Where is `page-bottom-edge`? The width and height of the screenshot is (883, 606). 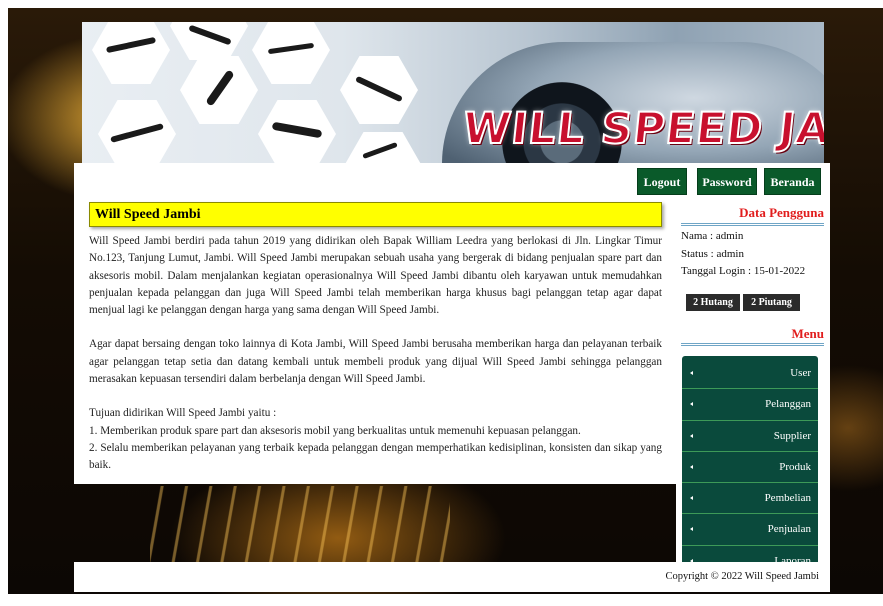
page-bottom-edge is located at coordinates (441, 600).